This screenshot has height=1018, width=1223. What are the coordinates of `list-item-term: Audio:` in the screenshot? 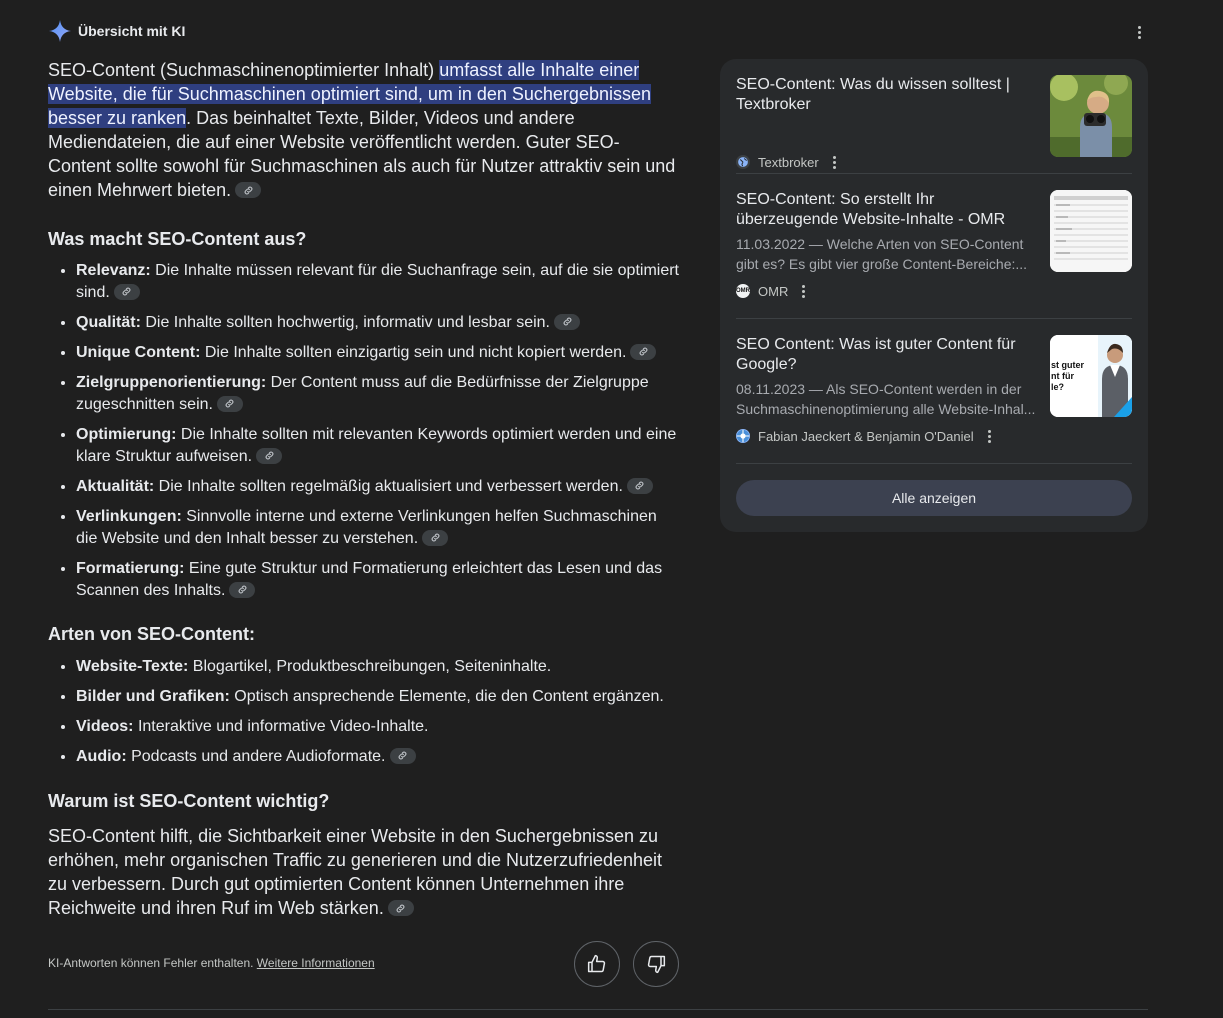 It's located at (101, 756).